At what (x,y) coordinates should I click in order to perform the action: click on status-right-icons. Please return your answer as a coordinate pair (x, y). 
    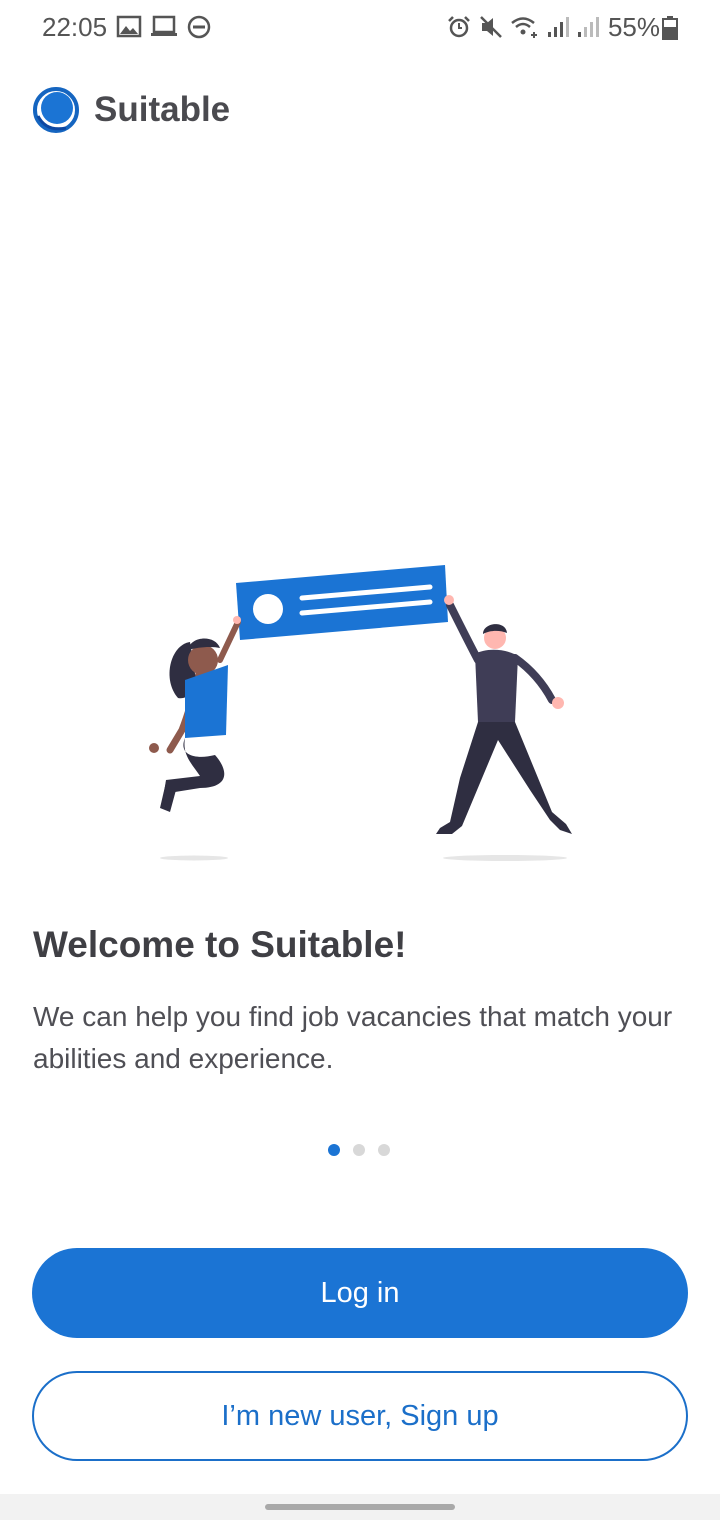
    Looking at the image, I should click on (523, 27).